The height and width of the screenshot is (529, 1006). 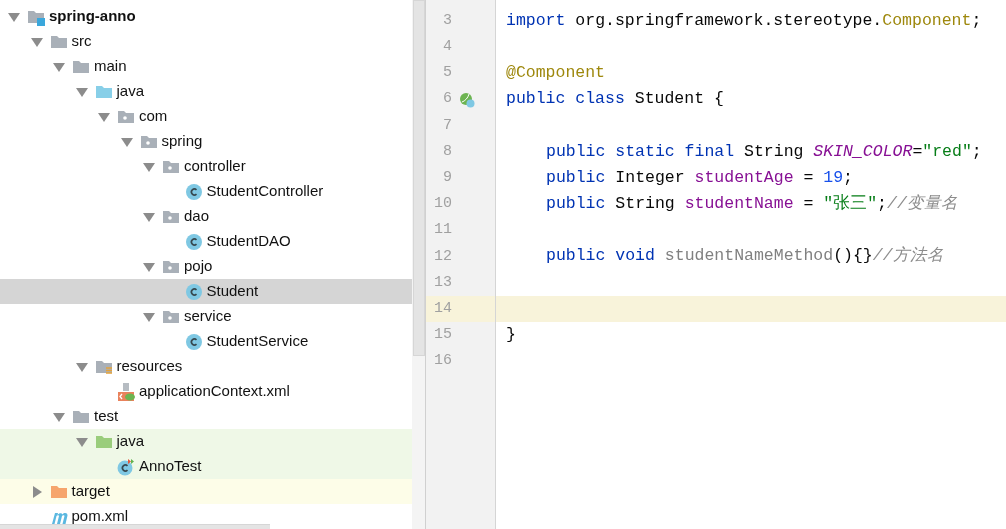 What do you see at coordinates (764, 151) in the screenshot?
I see `code-line: public static final String SKIN_COLOR="red";` at bounding box center [764, 151].